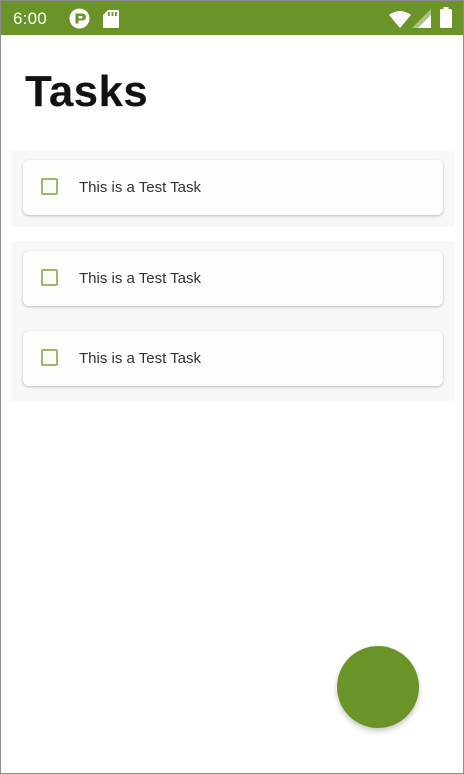  Describe the element at coordinates (421, 18) in the screenshot. I see `signal-icon` at that location.